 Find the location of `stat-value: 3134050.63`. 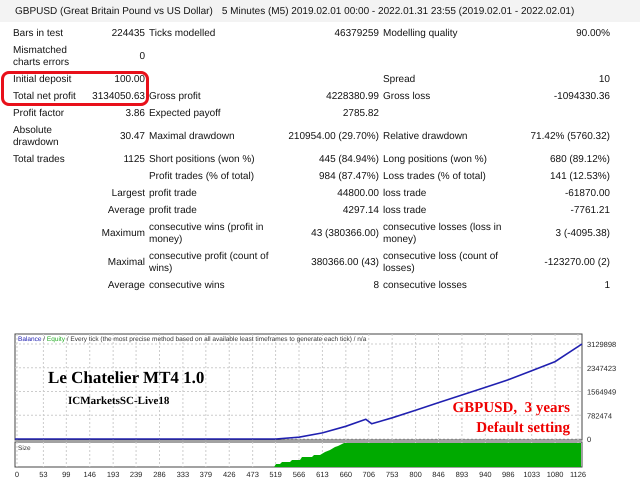

stat-value: 3134050.63 is located at coordinates (118, 97).